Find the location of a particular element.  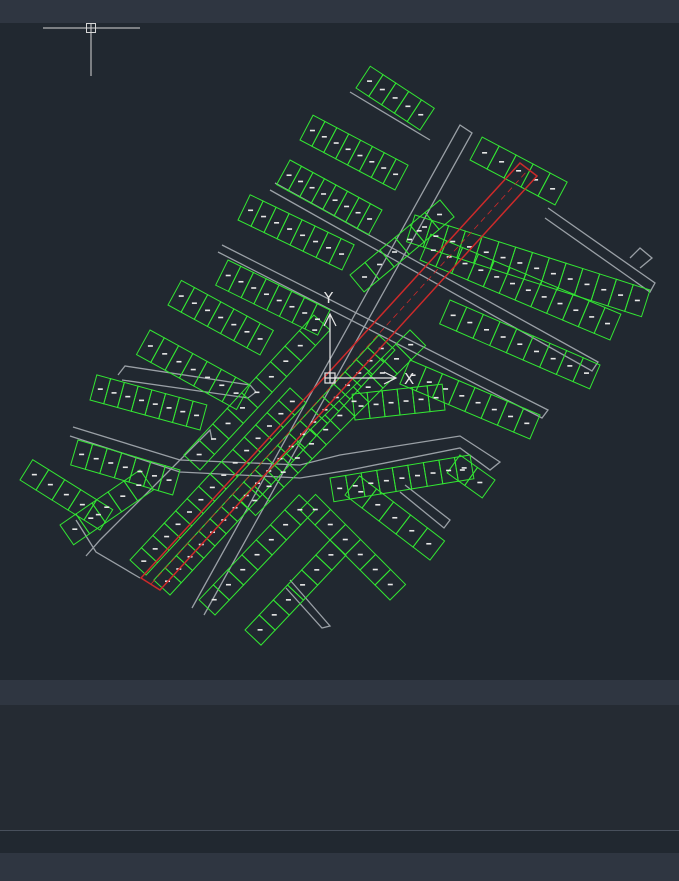

layout-tabs-strip is located at coordinates (339, 692).